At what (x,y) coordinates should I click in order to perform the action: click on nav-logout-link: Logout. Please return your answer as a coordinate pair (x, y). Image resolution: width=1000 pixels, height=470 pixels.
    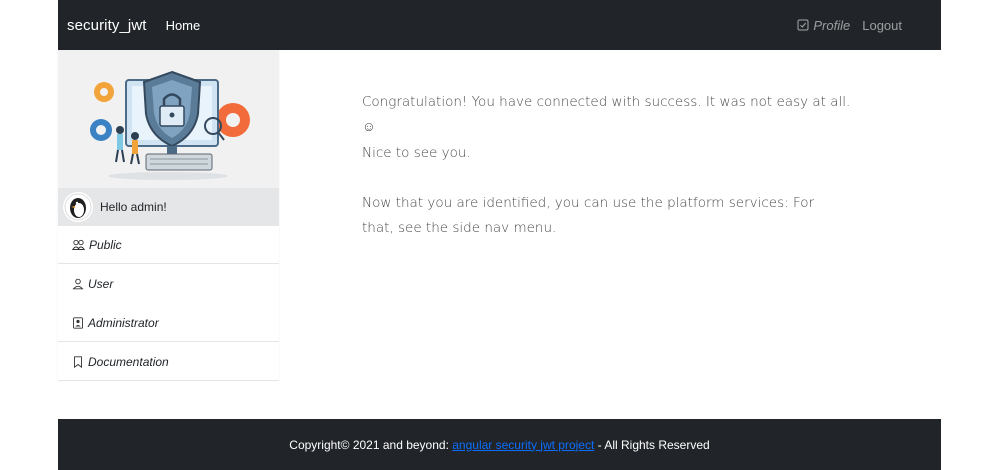
    Looking at the image, I should click on (882, 25).